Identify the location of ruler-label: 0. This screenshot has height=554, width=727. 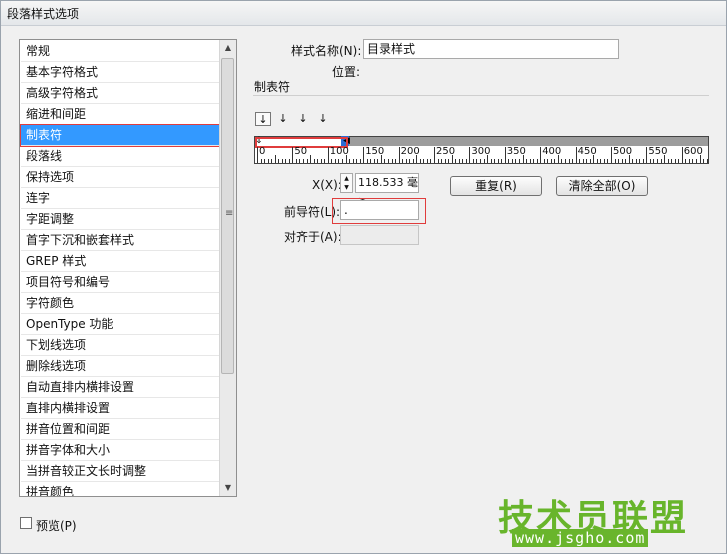
(262, 151).